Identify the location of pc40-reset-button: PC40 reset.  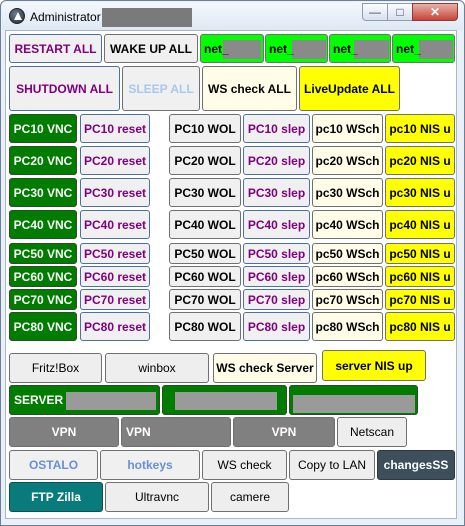
(115, 224).